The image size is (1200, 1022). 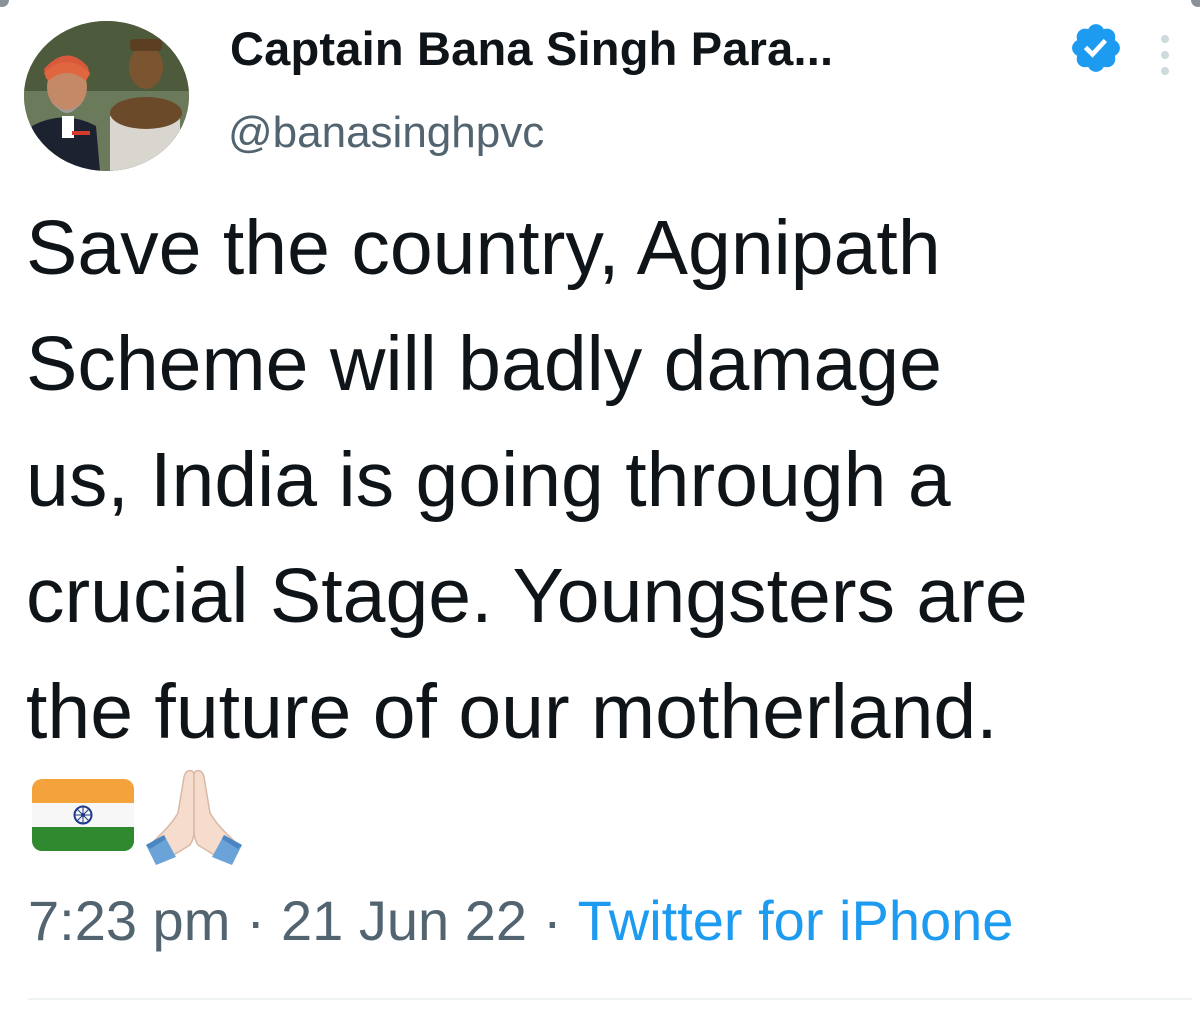 What do you see at coordinates (1096, 48) in the screenshot?
I see `verified-badge-icon` at bounding box center [1096, 48].